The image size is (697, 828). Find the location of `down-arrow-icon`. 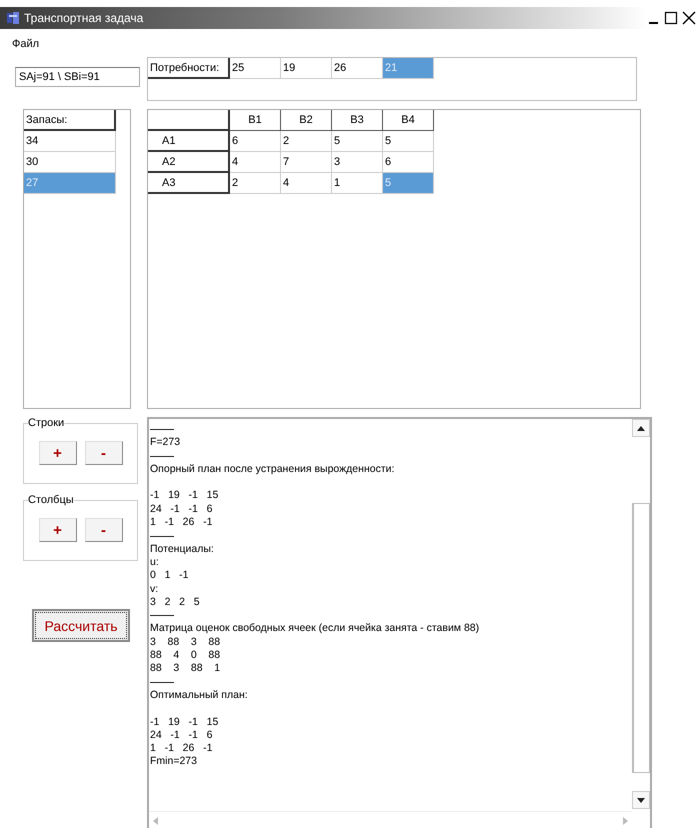

down-arrow-icon is located at coordinates (641, 800).